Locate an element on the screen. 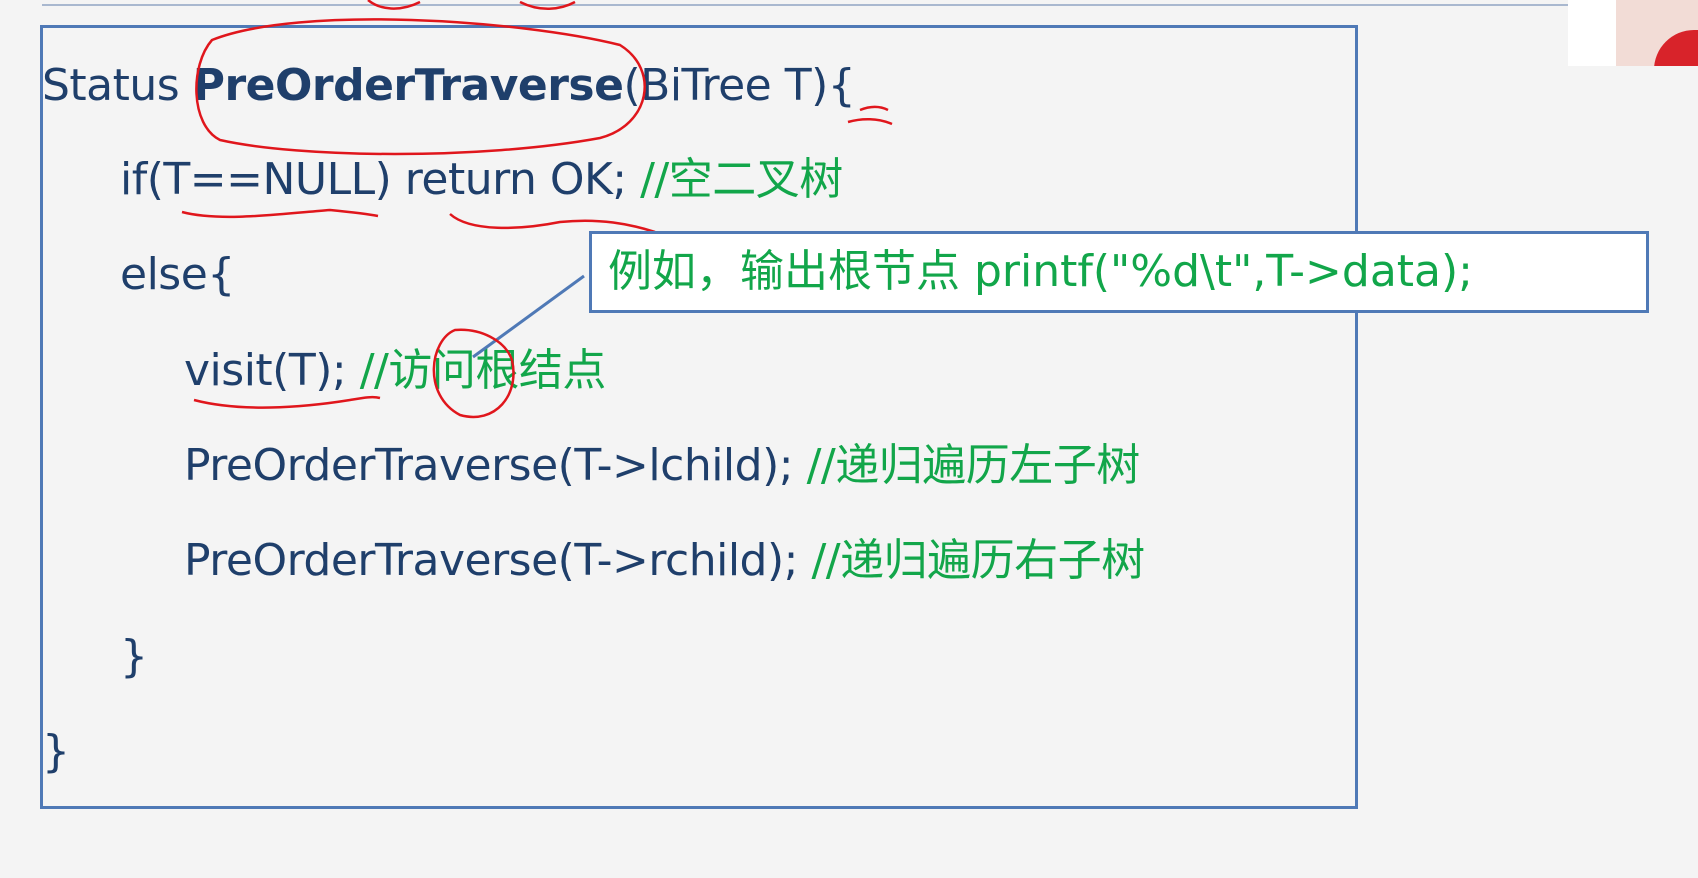  null-check-underline is located at coordinates (280, 213).